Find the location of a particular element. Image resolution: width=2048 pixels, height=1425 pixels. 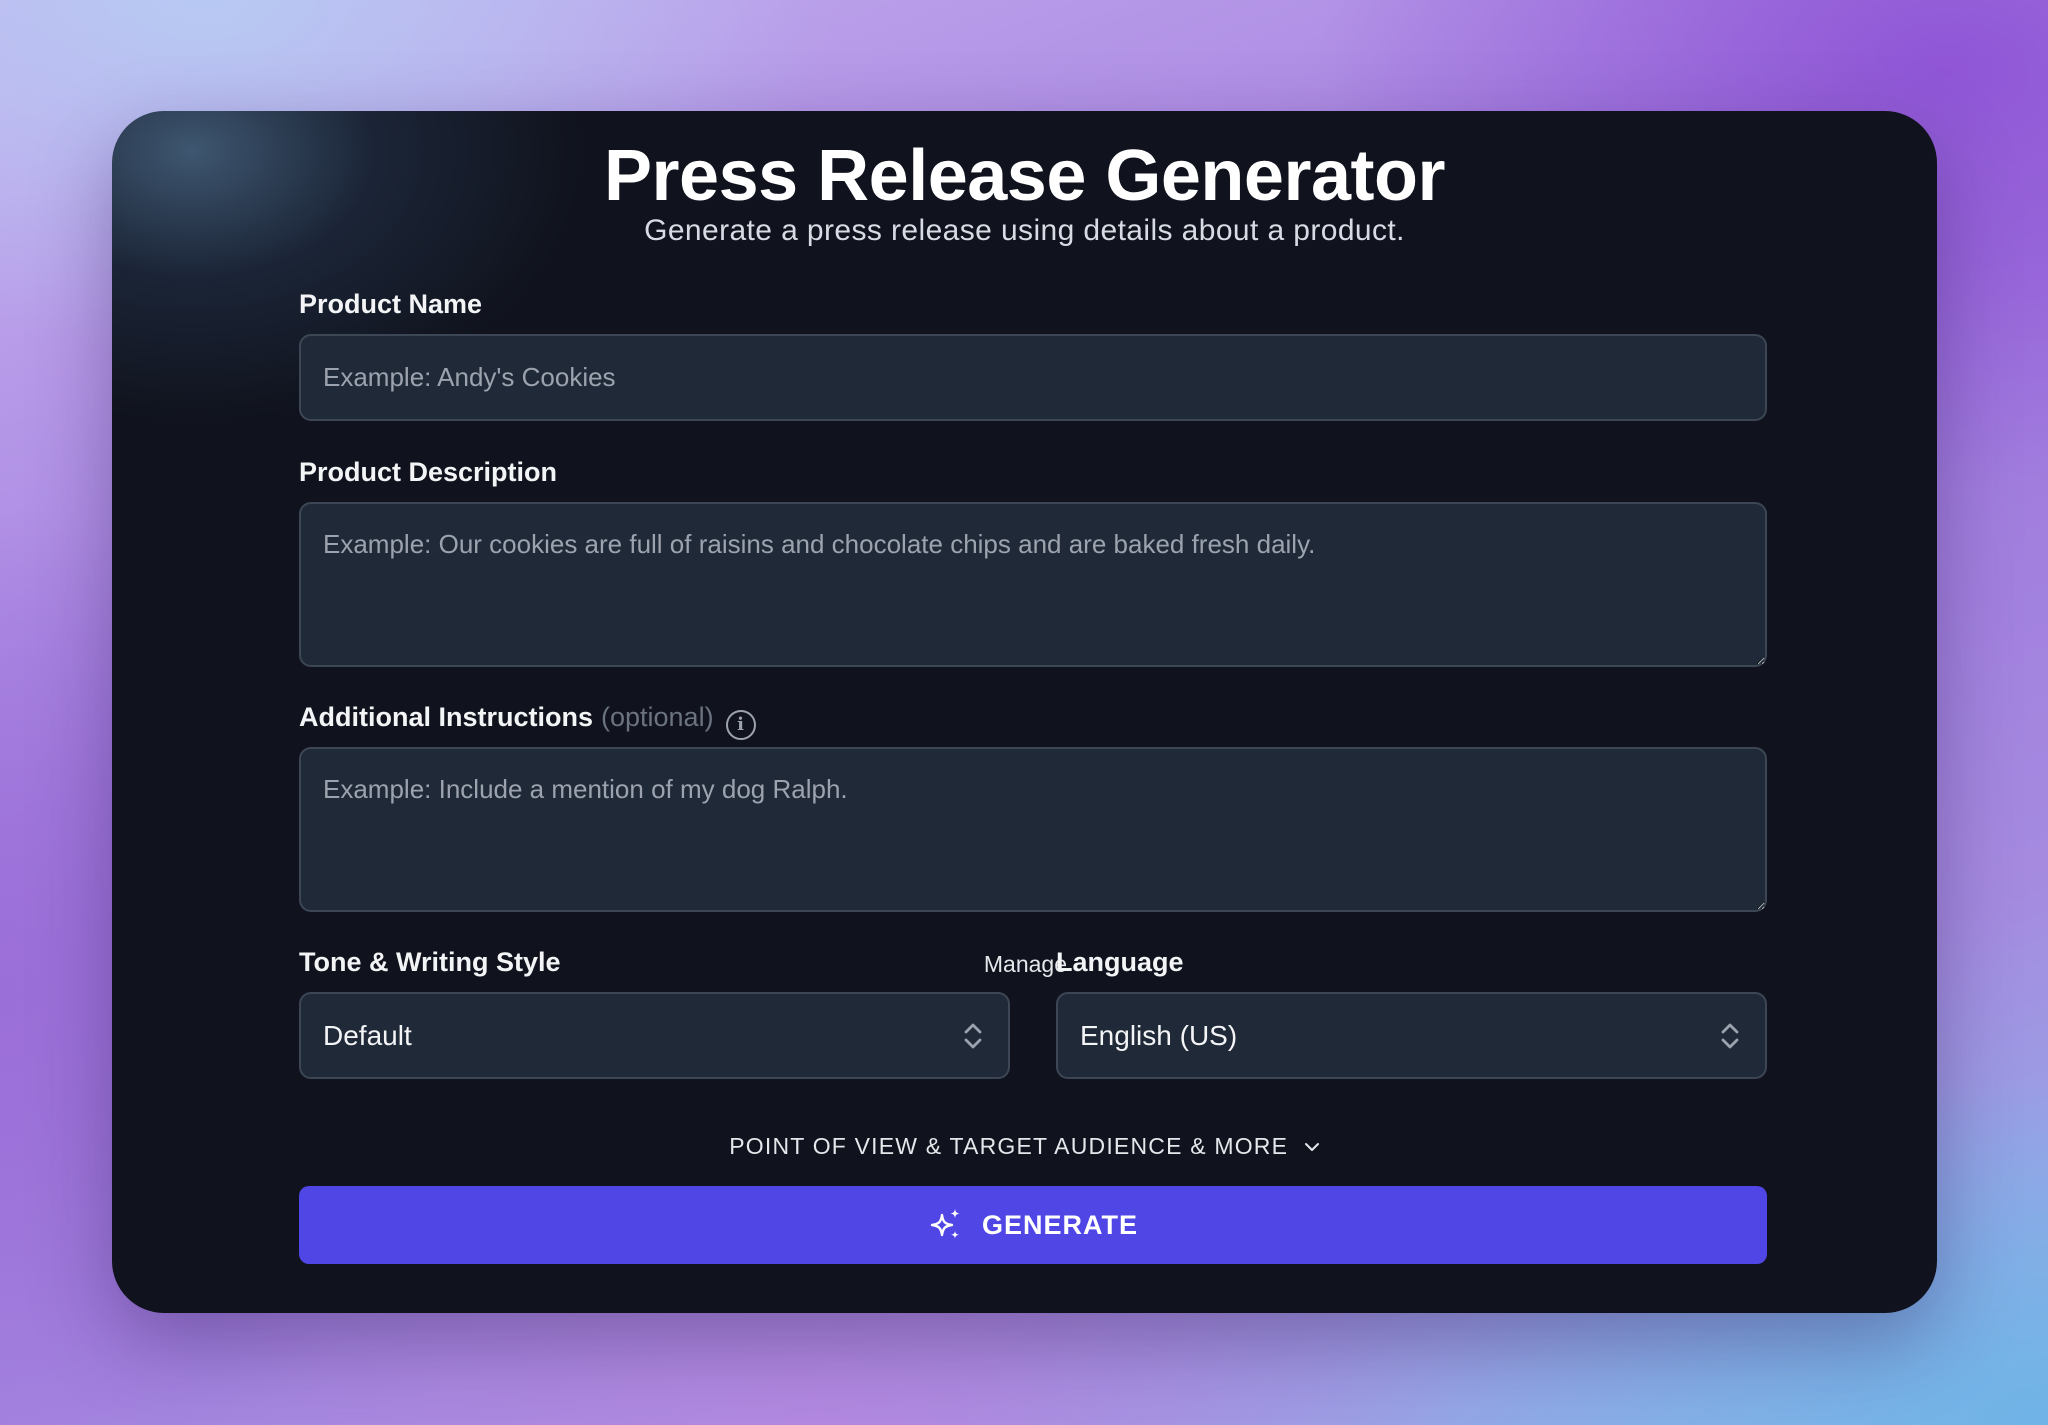

tone-select: Default is located at coordinates (654, 1035).